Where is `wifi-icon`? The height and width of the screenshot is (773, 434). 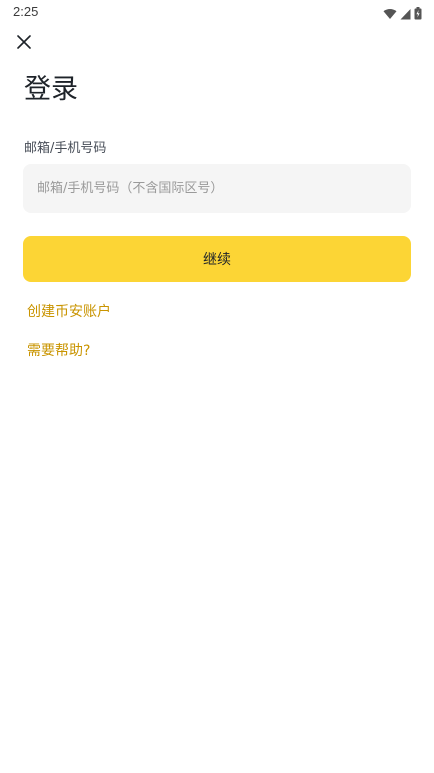 wifi-icon is located at coordinates (390, 14).